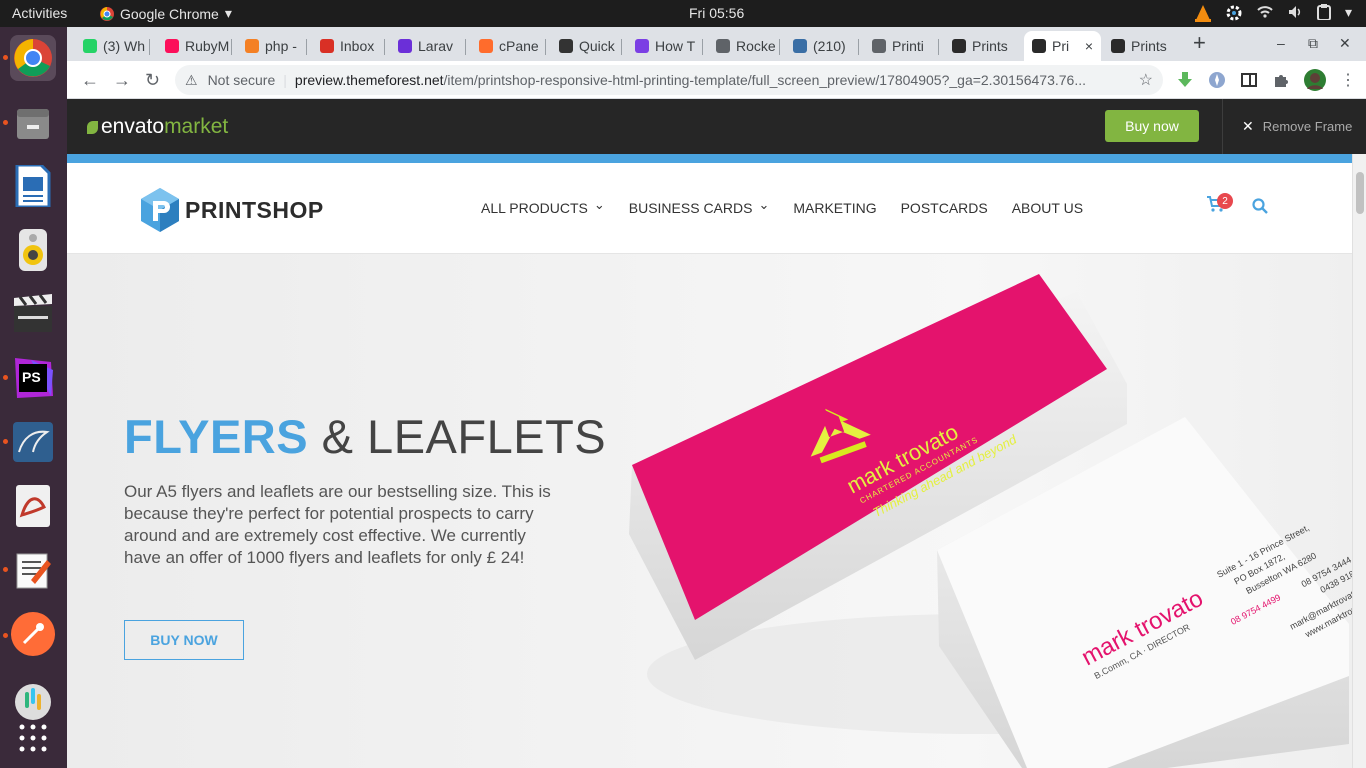  I want to click on app-grid-icon, so click(33, 738).